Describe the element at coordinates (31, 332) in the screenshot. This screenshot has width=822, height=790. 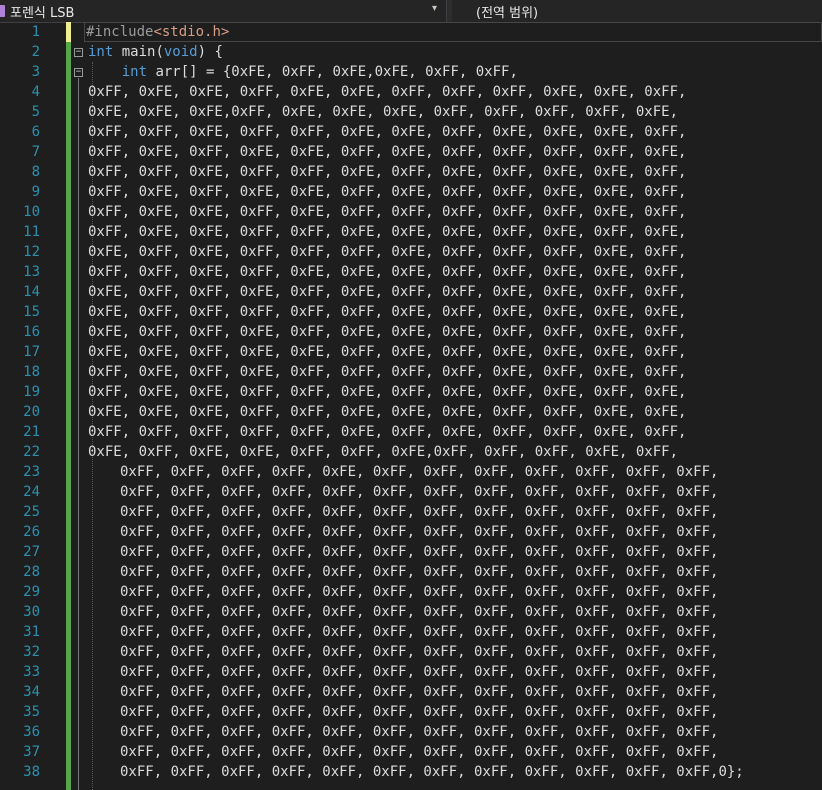
I see `line-number: 16` at that location.